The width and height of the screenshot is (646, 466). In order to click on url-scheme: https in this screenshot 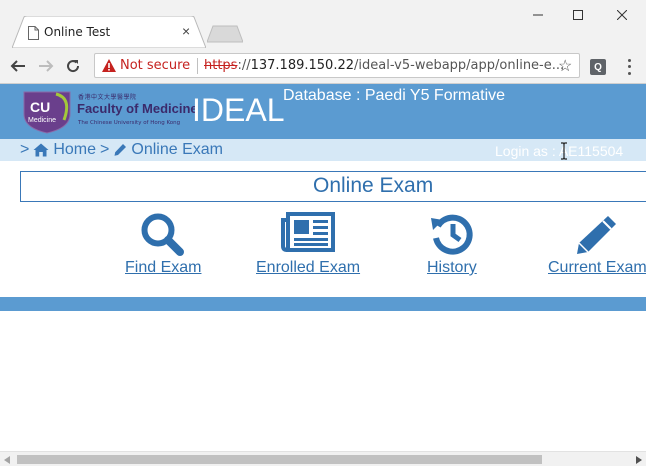, I will do `click(221, 65)`.